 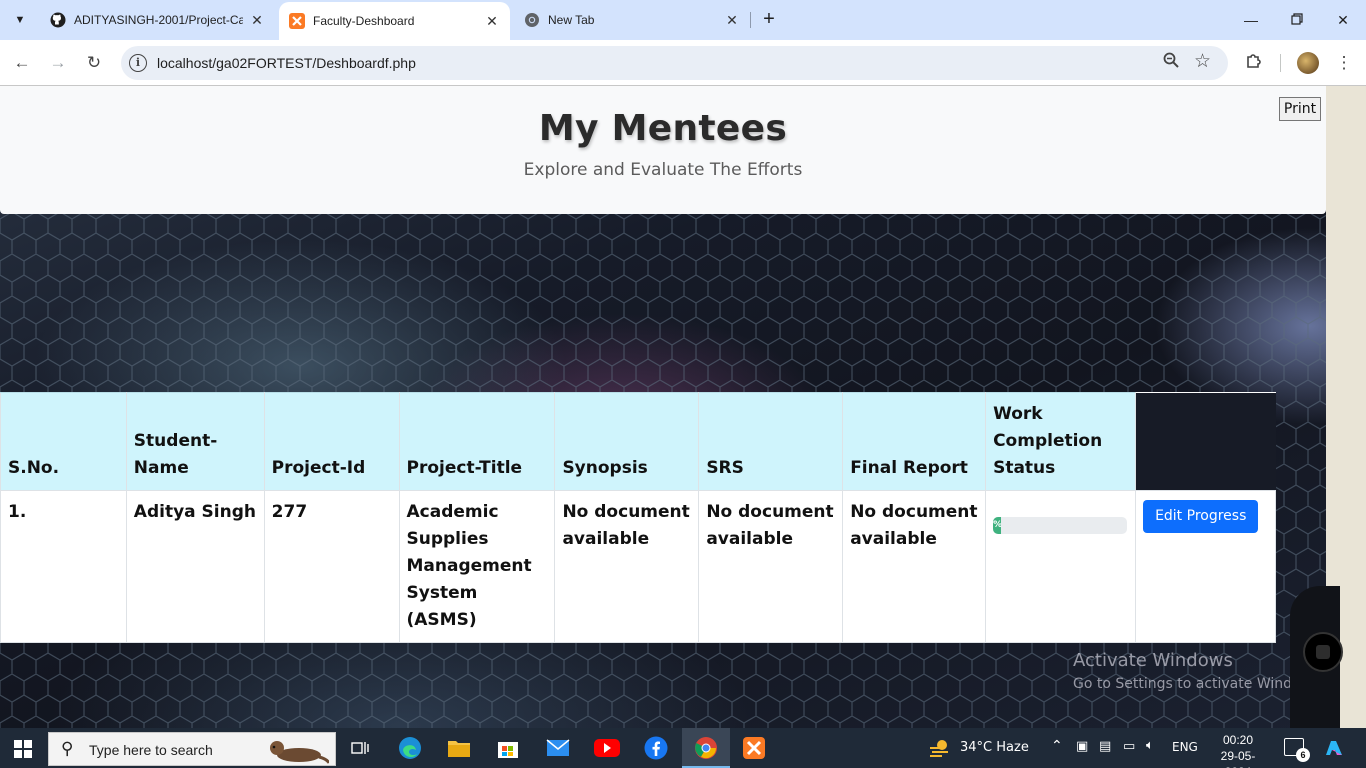 What do you see at coordinates (914, 441) in the screenshot?
I see `header-final-report: Final Report` at bounding box center [914, 441].